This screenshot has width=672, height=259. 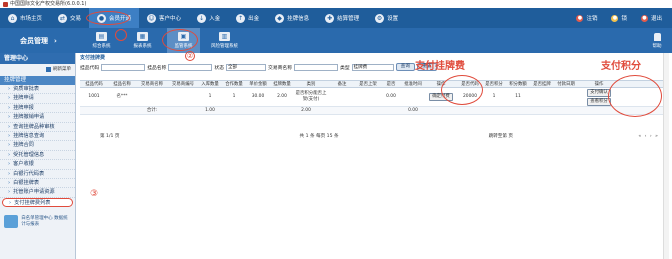 What do you see at coordinates (37, 69) in the screenshot?
I see `sidebar-tools: 刷新菜单` at bounding box center [37, 69].